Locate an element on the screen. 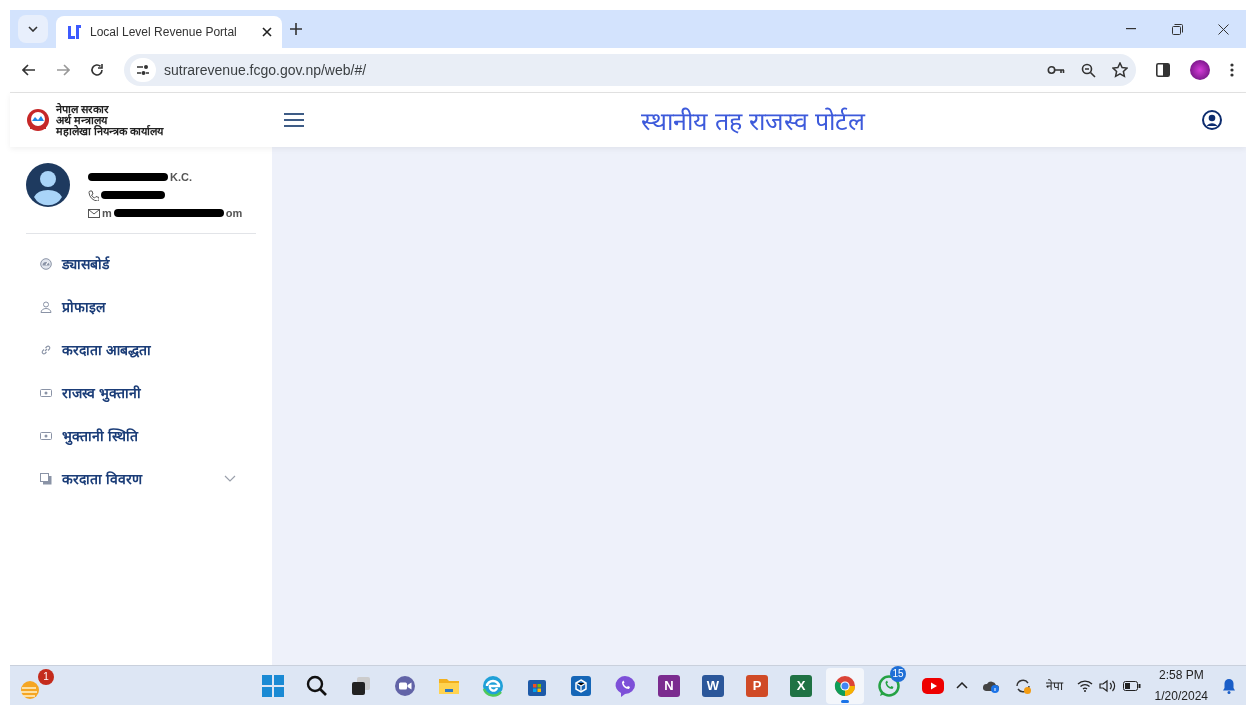 This screenshot has width=1246, height=705. minimize-icon is located at coordinates (1131, 29).